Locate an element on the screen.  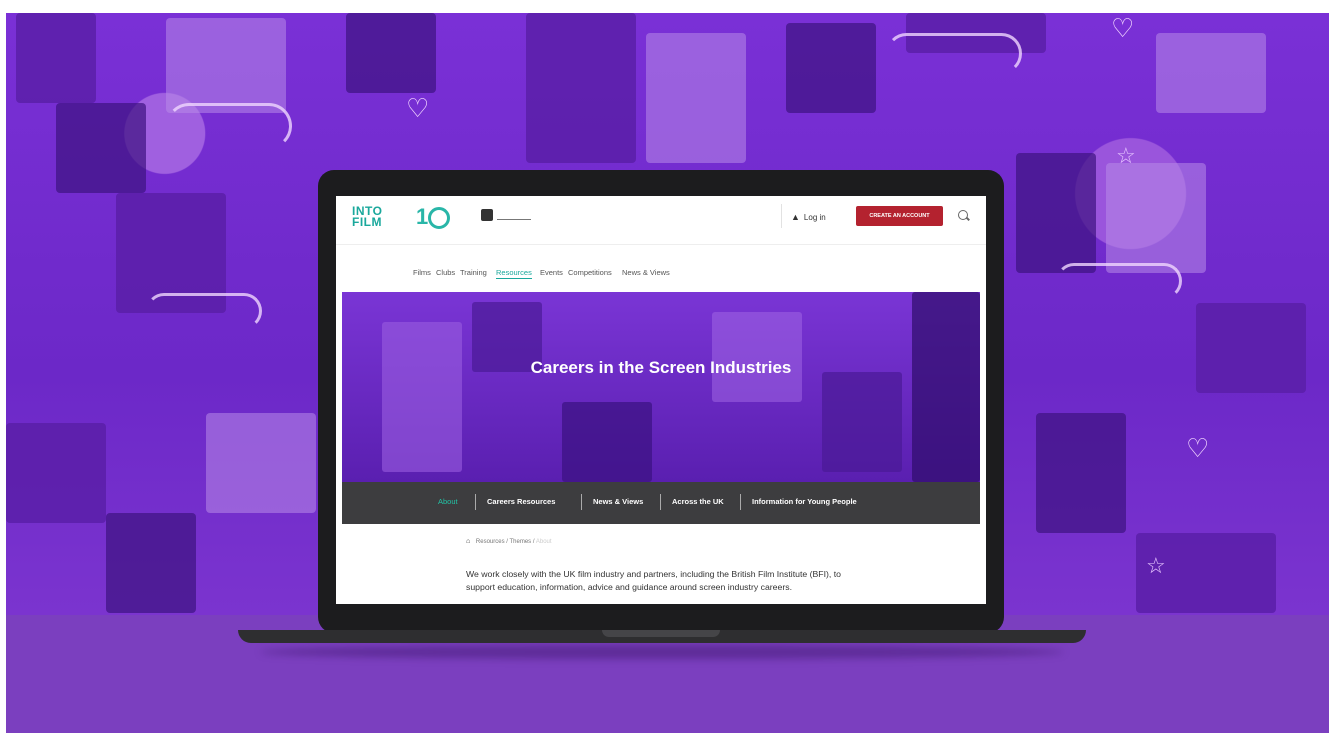
login-label: Log in is located at coordinates (814, 217).